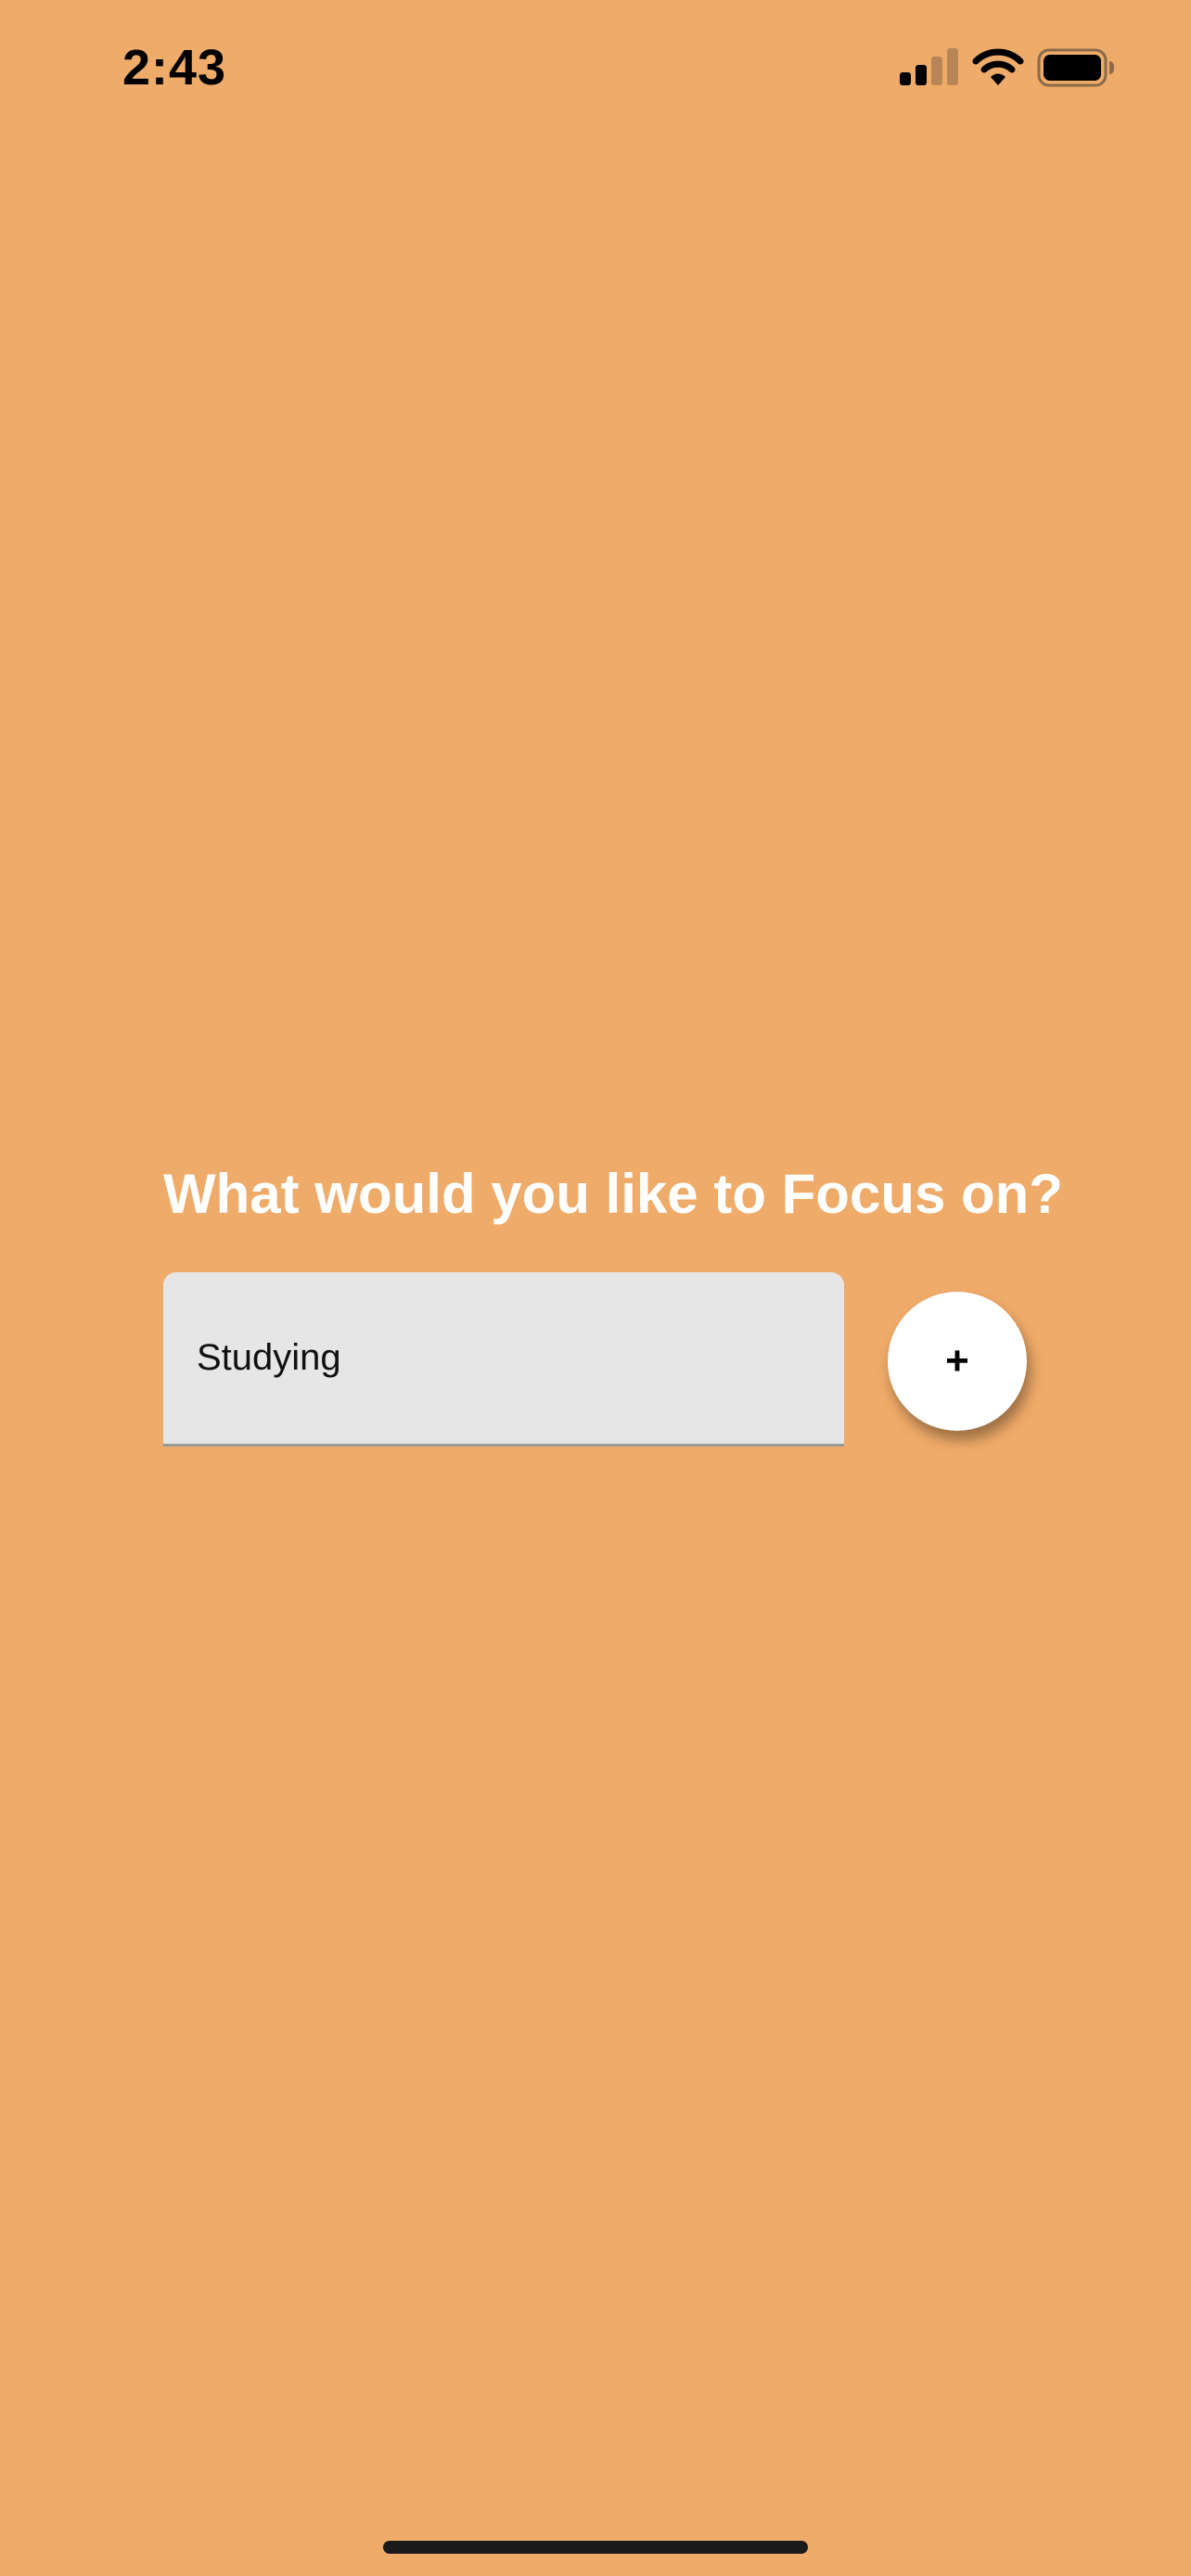 Image resolution: width=1191 pixels, height=2576 pixels. I want to click on focus-input, so click(503, 1359).